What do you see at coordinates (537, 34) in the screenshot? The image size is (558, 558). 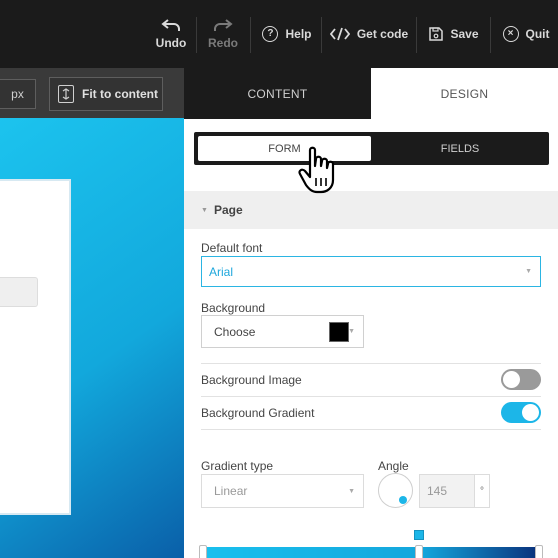 I see `quit-label: Quit` at bounding box center [537, 34].